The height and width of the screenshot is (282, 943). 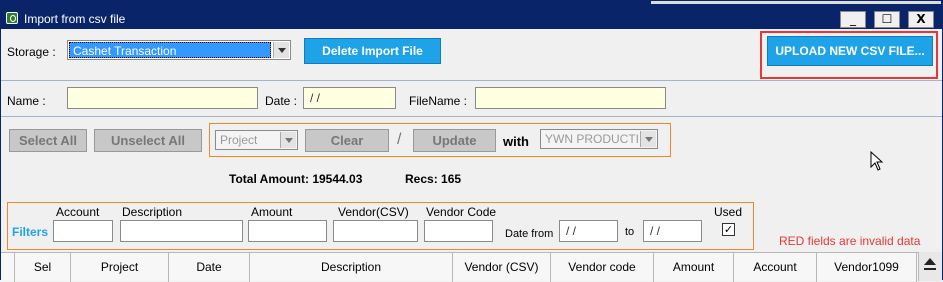 What do you see at coordinates (458, 231) in the screenshot?
I see `filter-vendor-code-input` at bounding box center [458, 231].